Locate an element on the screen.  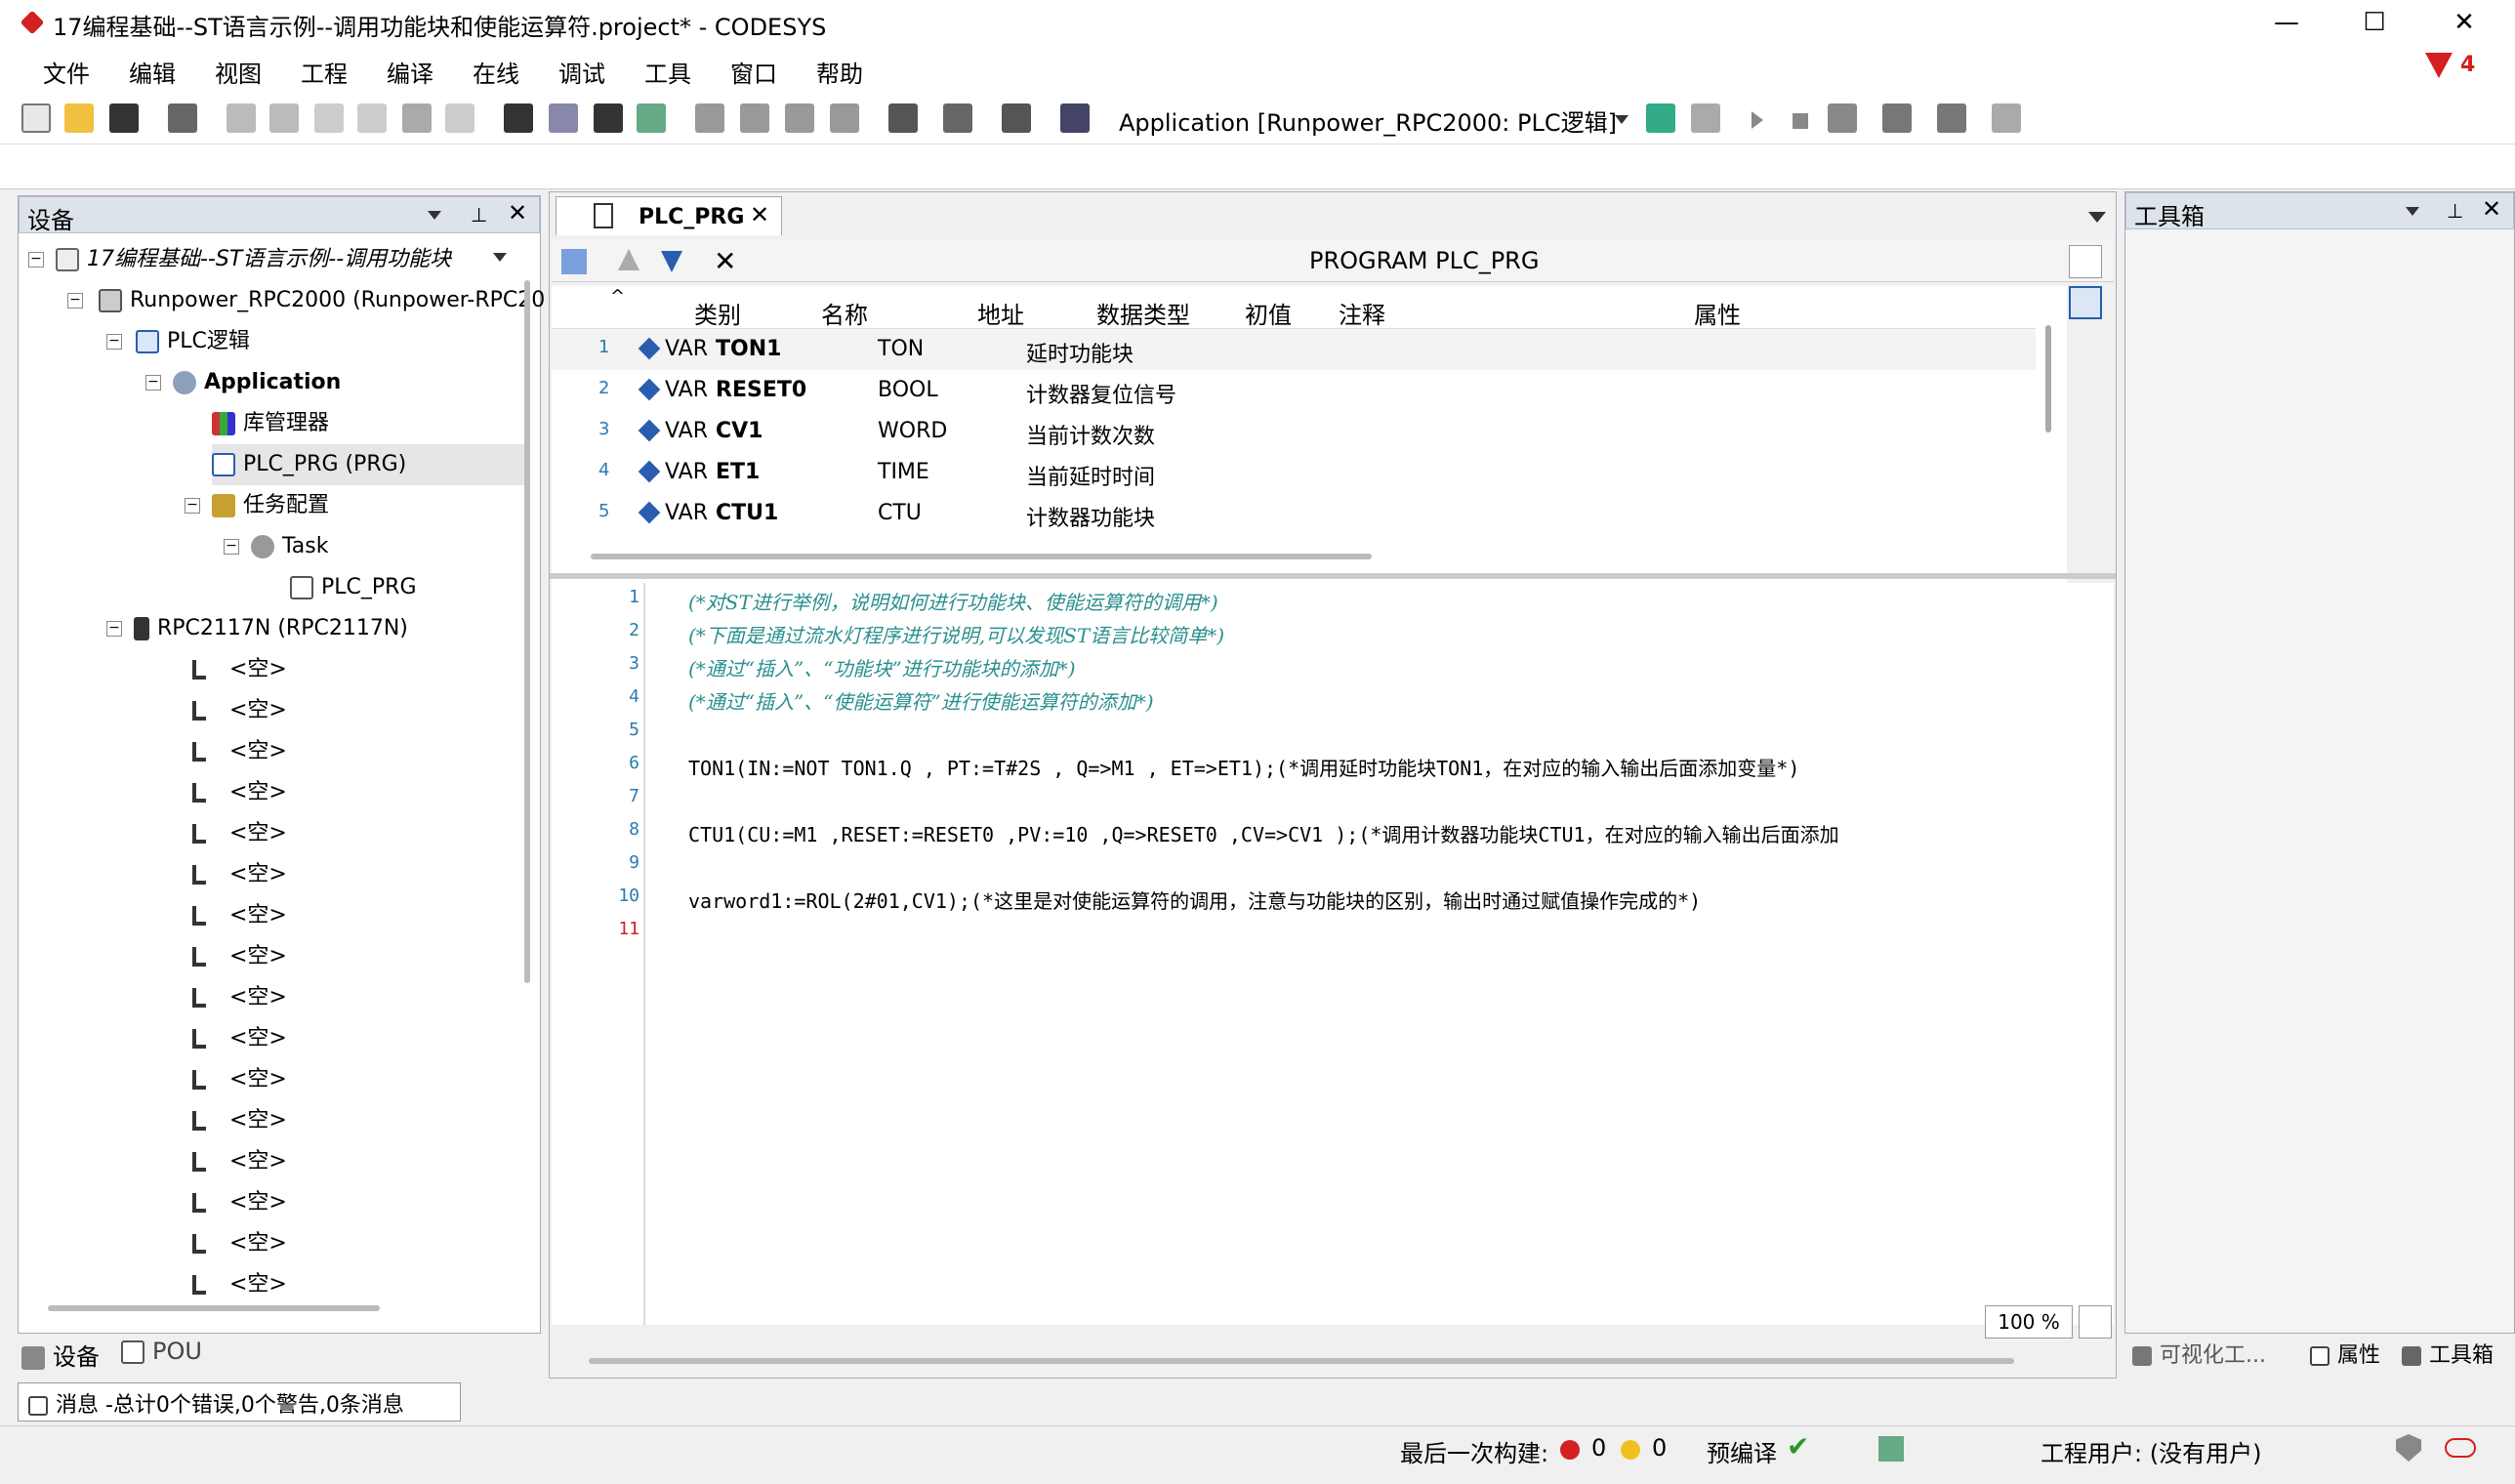
warning-icon is located at coordinates (1631, 1450).